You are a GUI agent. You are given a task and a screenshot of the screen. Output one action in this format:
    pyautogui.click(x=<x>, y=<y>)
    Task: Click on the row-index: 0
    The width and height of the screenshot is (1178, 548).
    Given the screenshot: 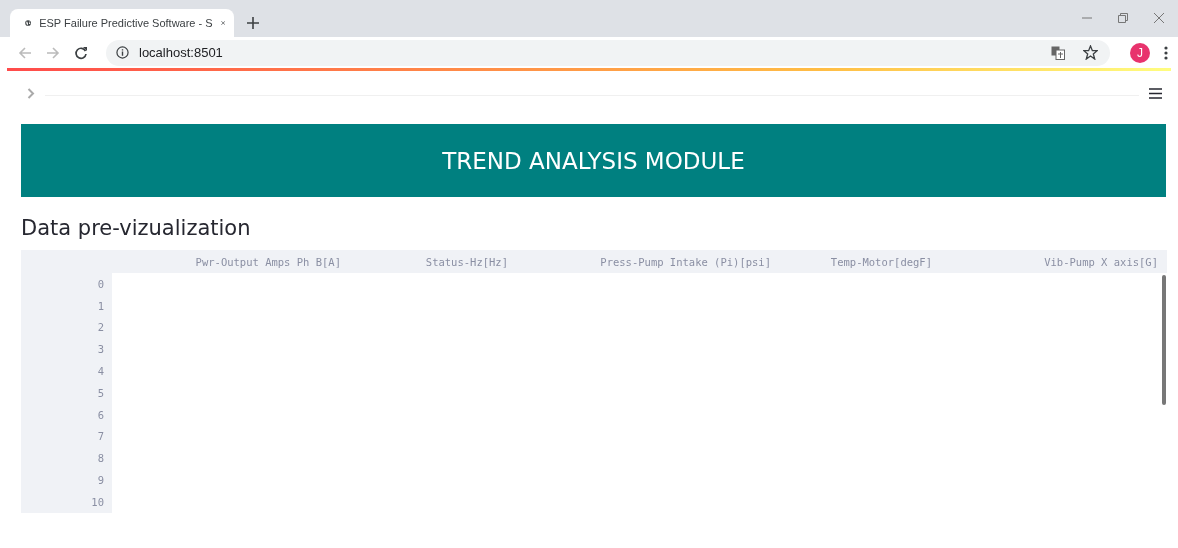 What is the action you would take?
    pyautogui.click(x=100, y=284)
    